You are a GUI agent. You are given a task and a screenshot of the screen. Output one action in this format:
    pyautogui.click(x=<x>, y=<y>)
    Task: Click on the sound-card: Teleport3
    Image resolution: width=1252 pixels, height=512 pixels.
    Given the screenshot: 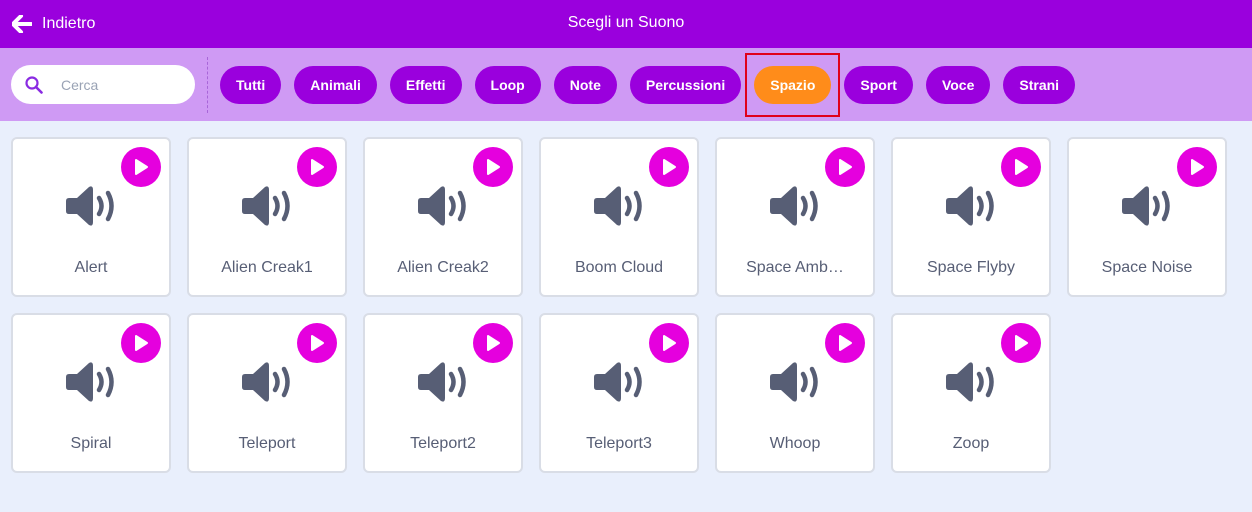 What is the action you would take?
    pyautogui.click(x=619, y=393)
    